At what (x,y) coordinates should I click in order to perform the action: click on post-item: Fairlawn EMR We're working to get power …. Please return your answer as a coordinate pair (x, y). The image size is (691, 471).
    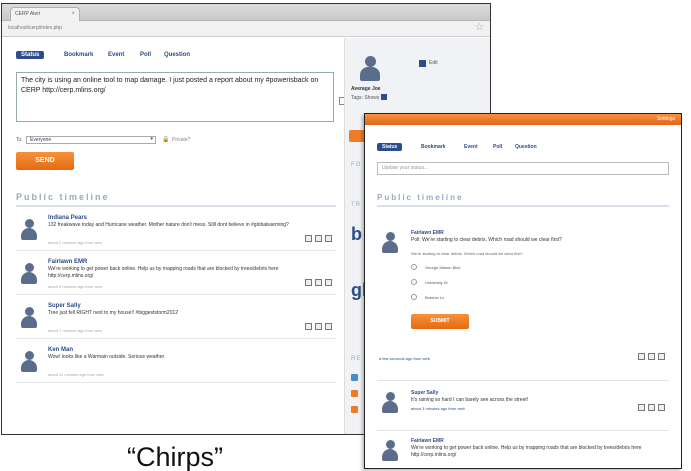
    Looking at the image, I should click on (523, 453).